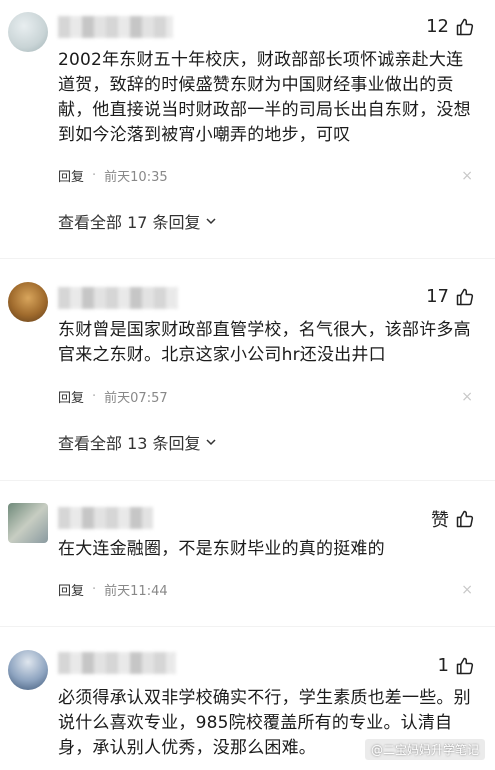  What do you see at coordinates (136, 398) in the screenshot?
I see `timestamp: 前天07:57` at bounding box center [136, 398].